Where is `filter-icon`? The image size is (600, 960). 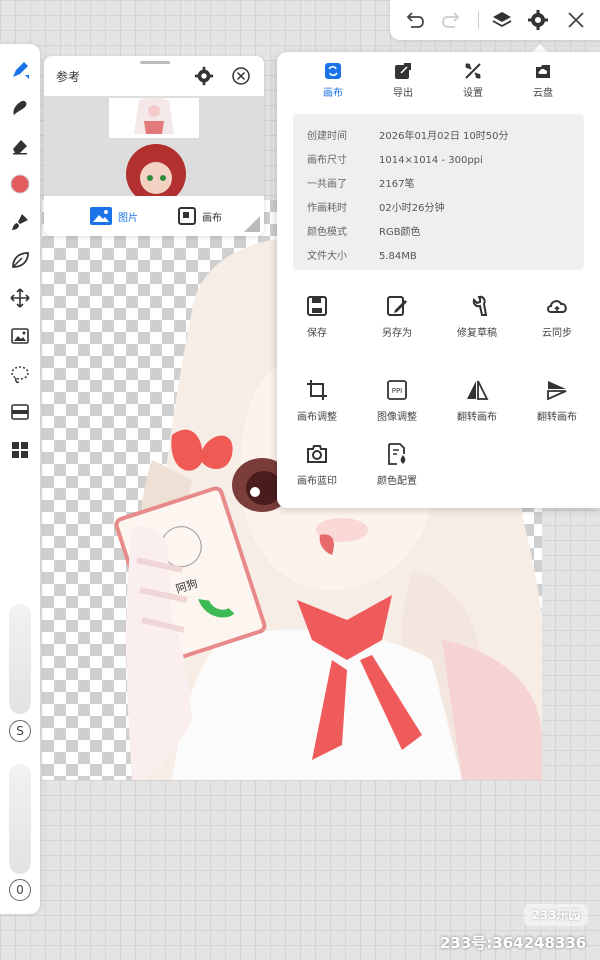
filter-icon is located at coordinates (20, 412).